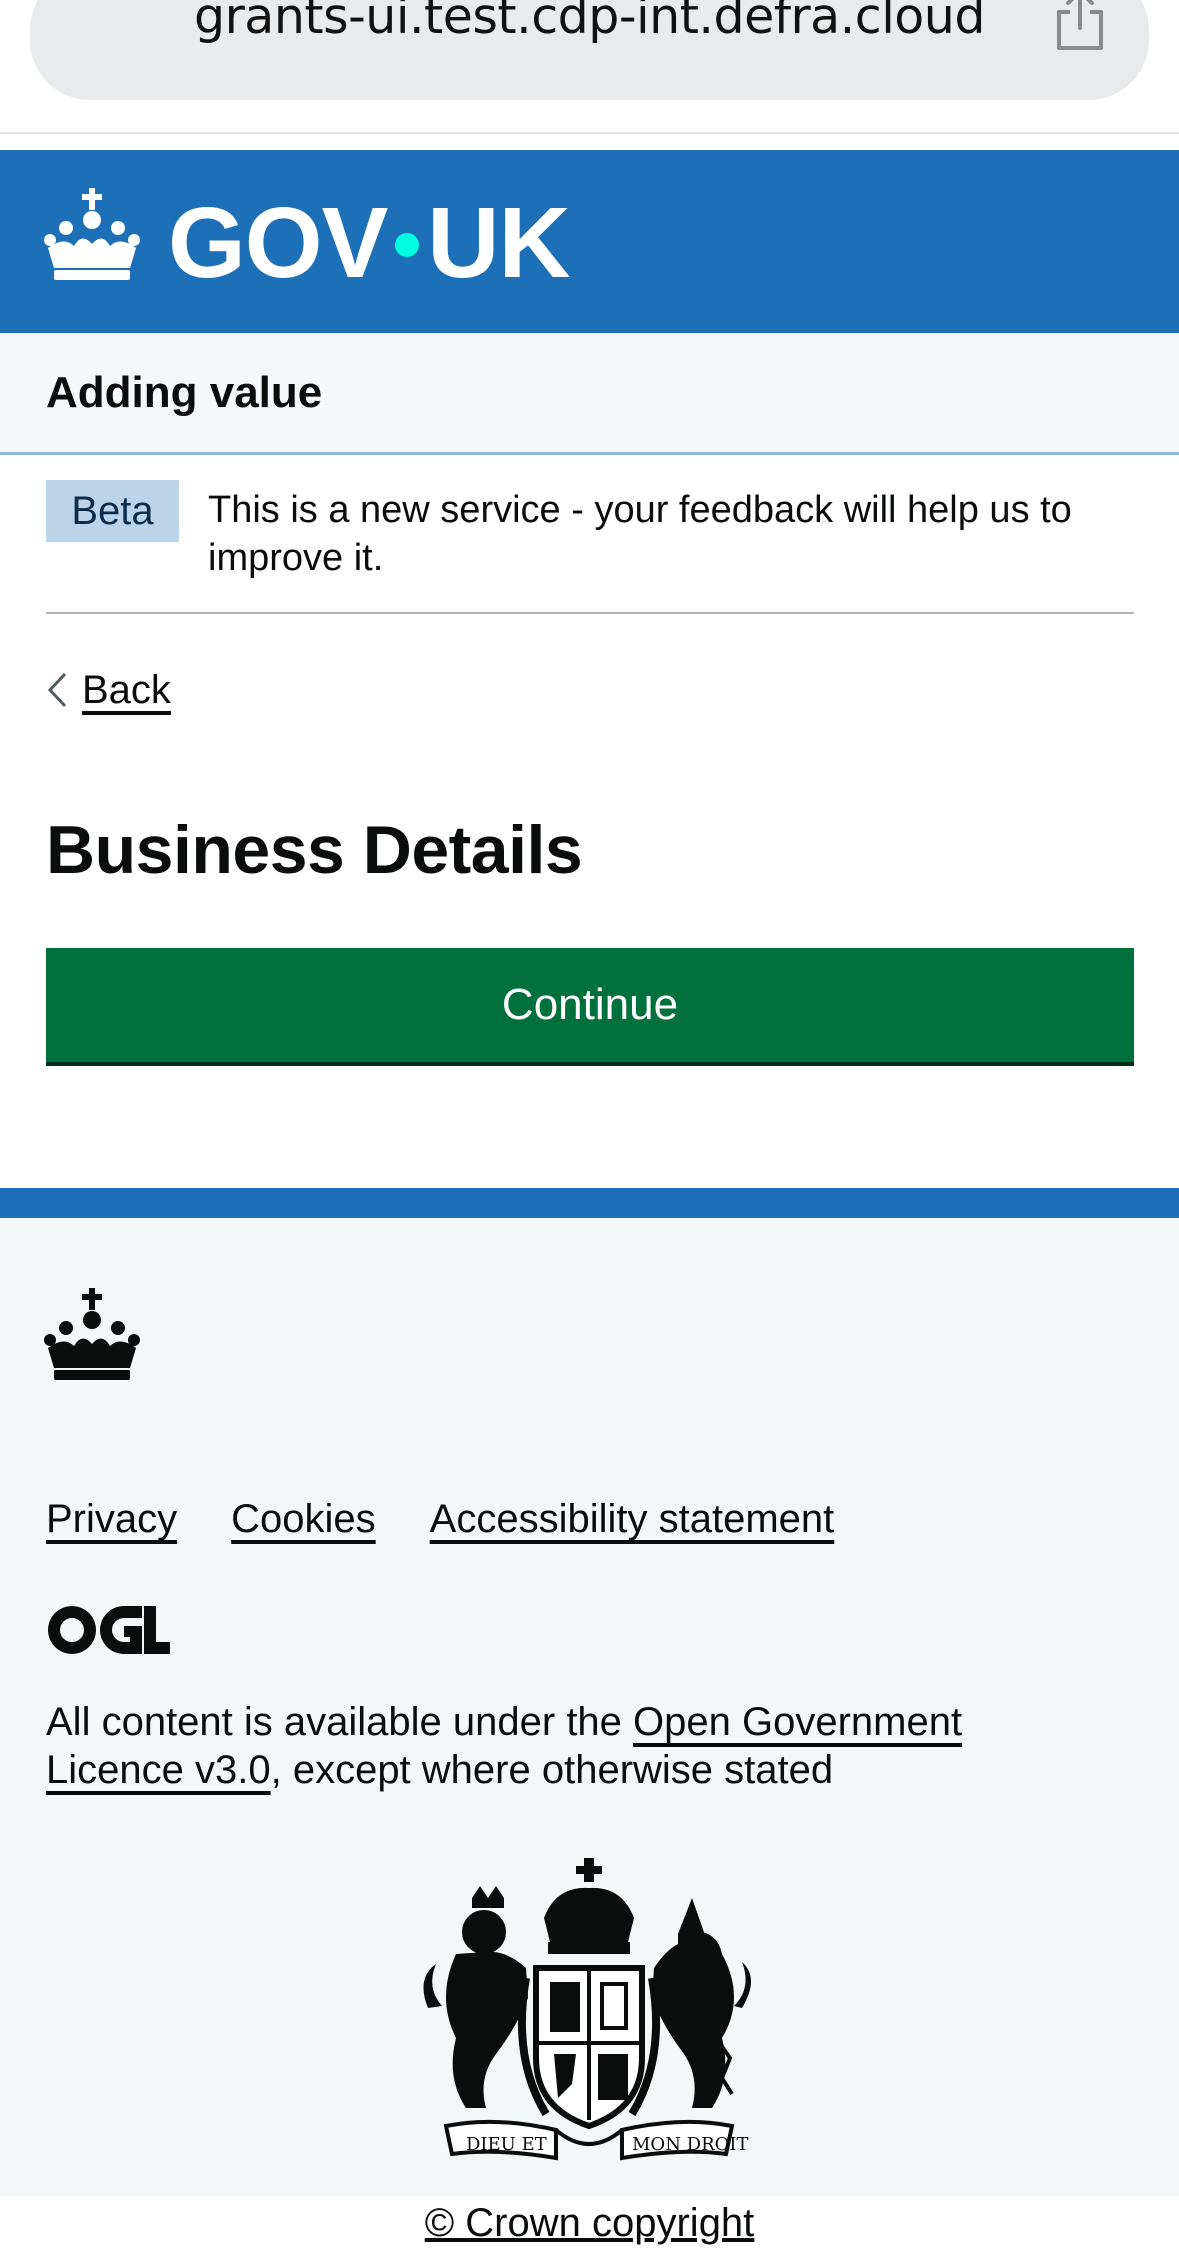 Image resolution: width=1179 pixels, height=2248 pixels. I want to click on continue-button: Continue, so click(590, 1005).